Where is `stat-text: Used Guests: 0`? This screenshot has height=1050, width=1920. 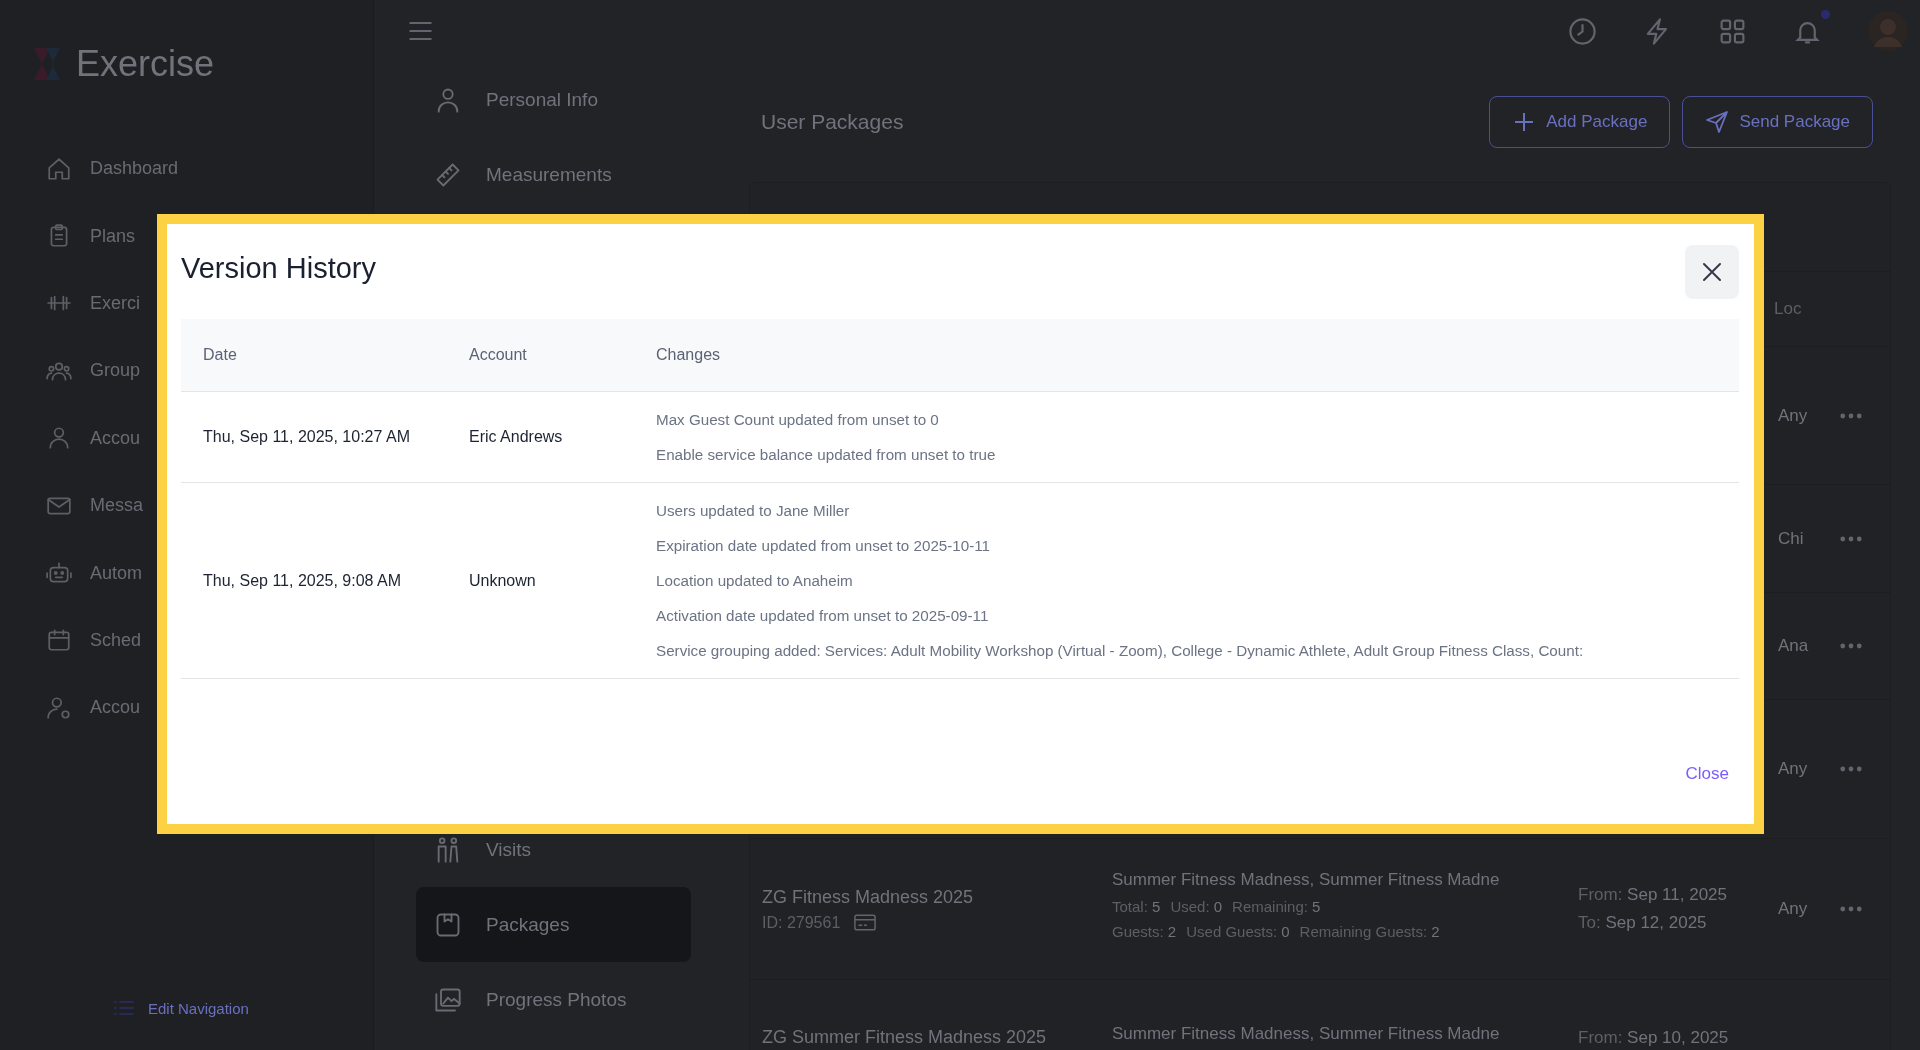 stat-text: Used Guests: 0 is located at coordinates (1238, 931).